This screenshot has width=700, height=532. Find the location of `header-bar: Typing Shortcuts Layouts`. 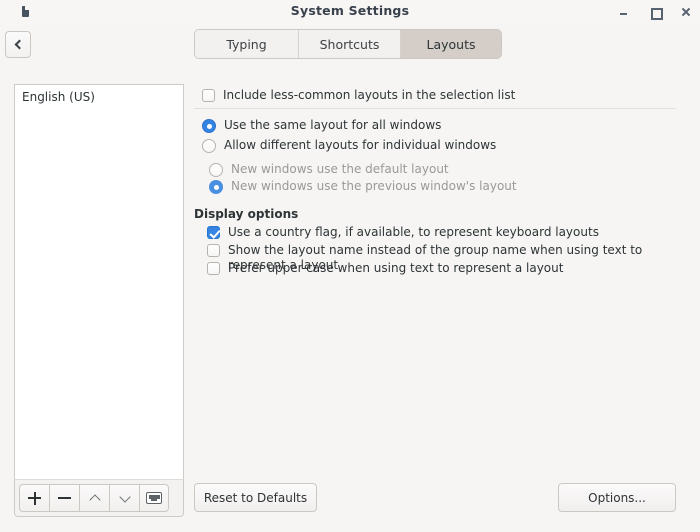

header-bar: Typing Shortcuts Layouts is located at coordinates (350, 47).